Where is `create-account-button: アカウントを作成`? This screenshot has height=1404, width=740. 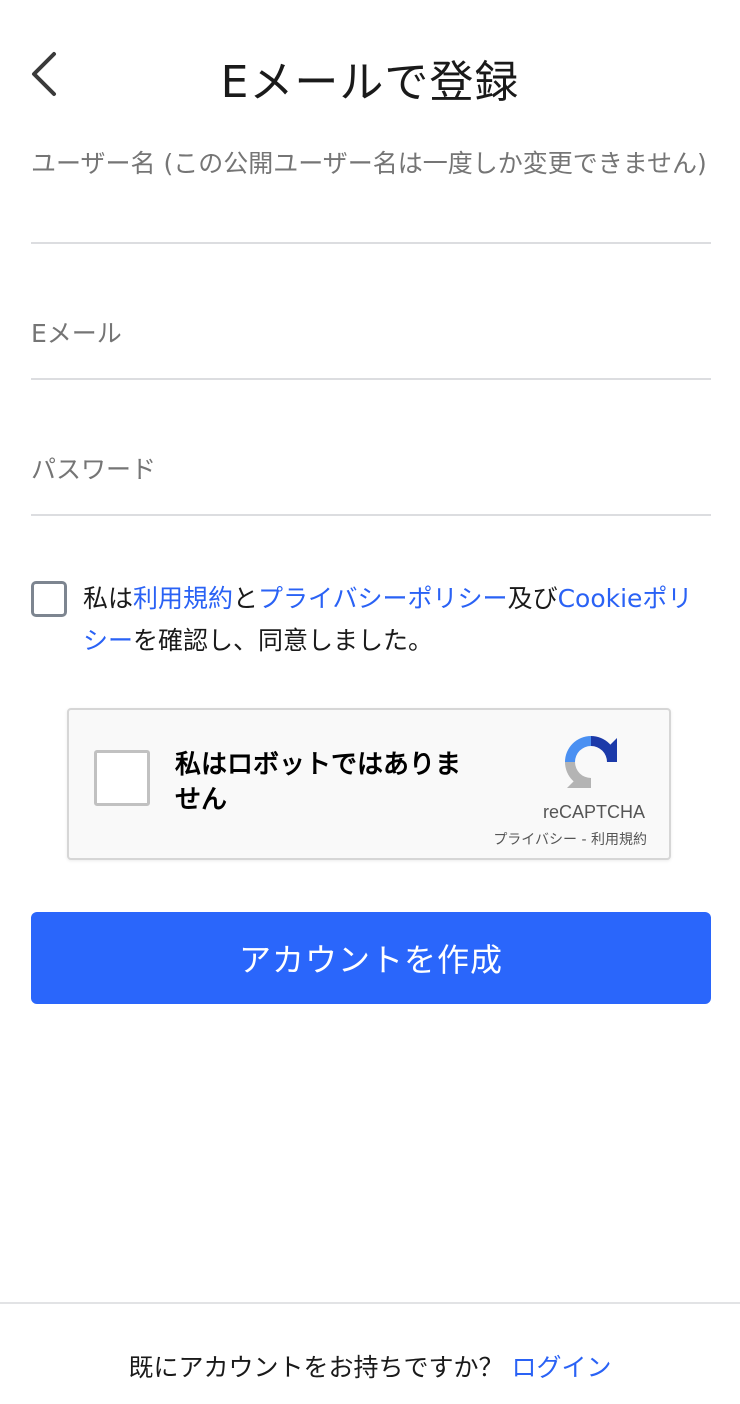
create-account-button: アカウントを作成 is located at coordinates (371, 958).